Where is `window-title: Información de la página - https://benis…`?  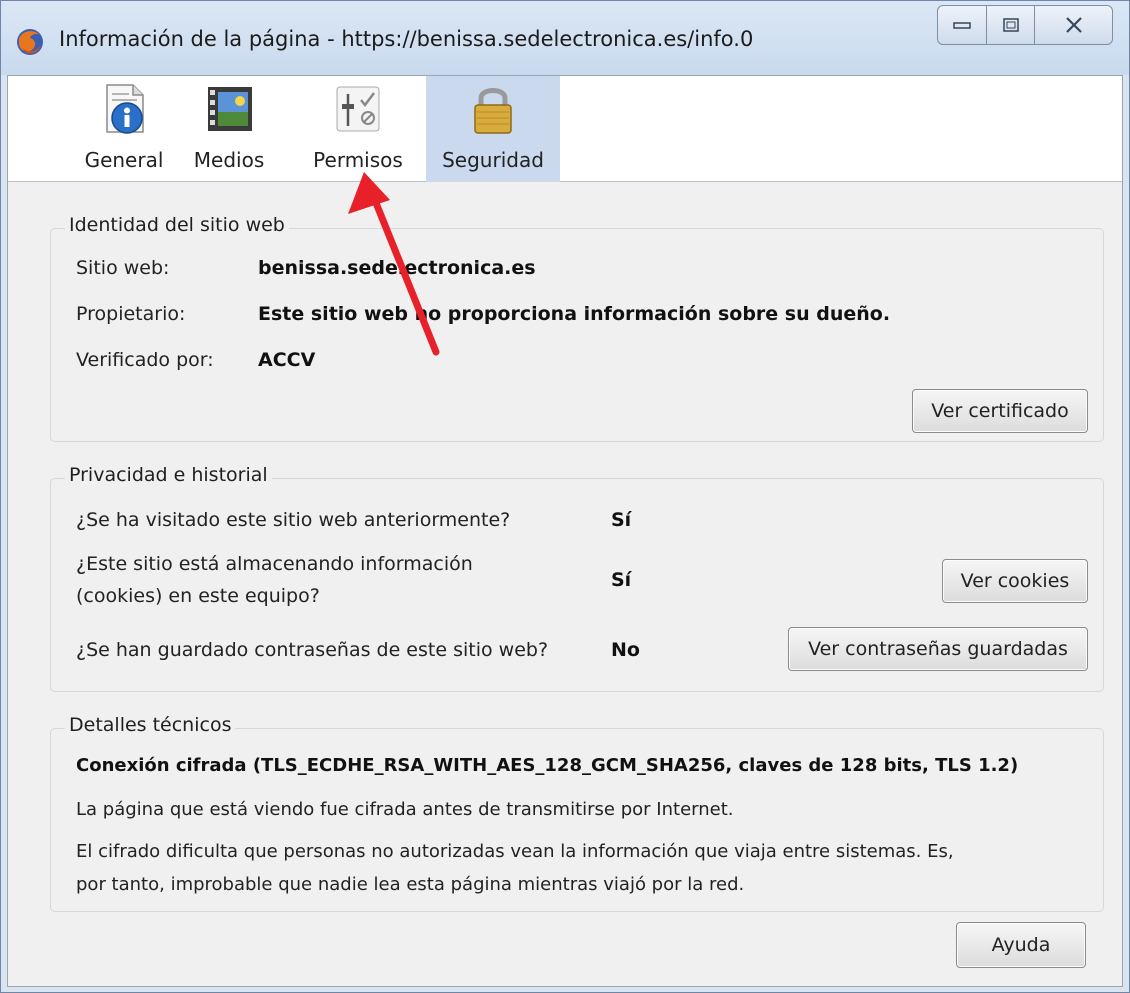
window-title: Información de la página - https://benis… is located at coordinates (406, 39).